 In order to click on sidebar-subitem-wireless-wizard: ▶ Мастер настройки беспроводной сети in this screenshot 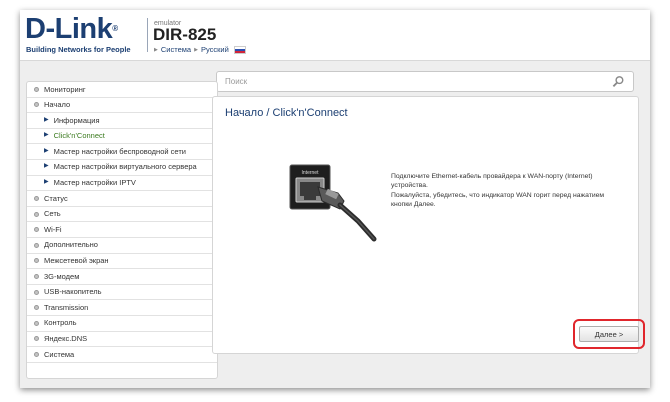, I will do `click(122, 152)`.